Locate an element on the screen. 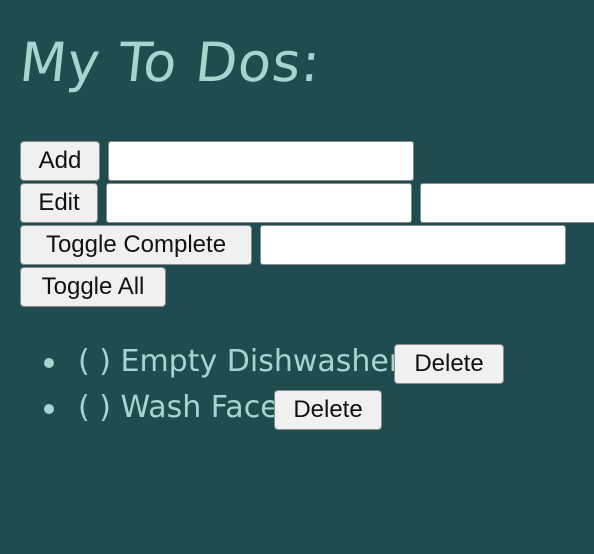  add-button: Add is located at coordinates (60, 161).